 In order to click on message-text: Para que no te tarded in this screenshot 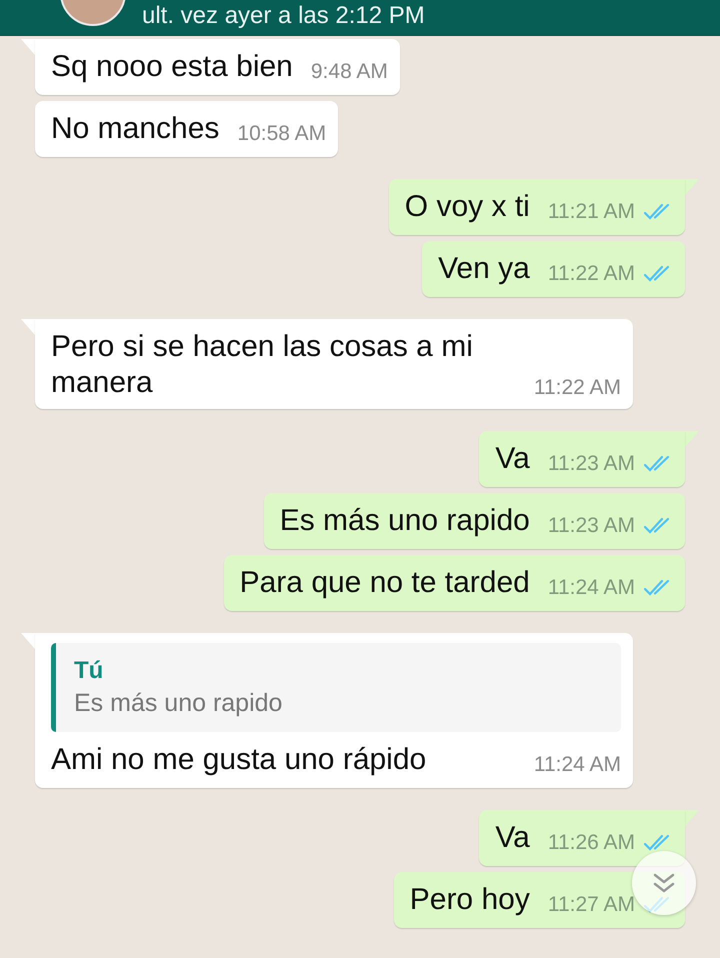, I will do `click(385, 583)`.